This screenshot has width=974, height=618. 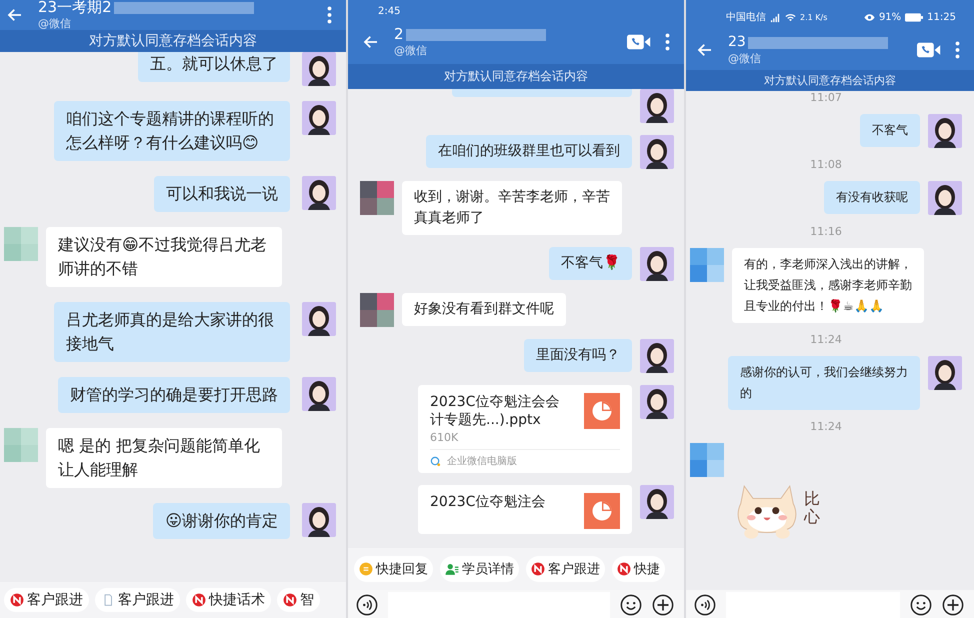 I want to click on quick-action-button: 学员详情, so click(x=479, y=569).